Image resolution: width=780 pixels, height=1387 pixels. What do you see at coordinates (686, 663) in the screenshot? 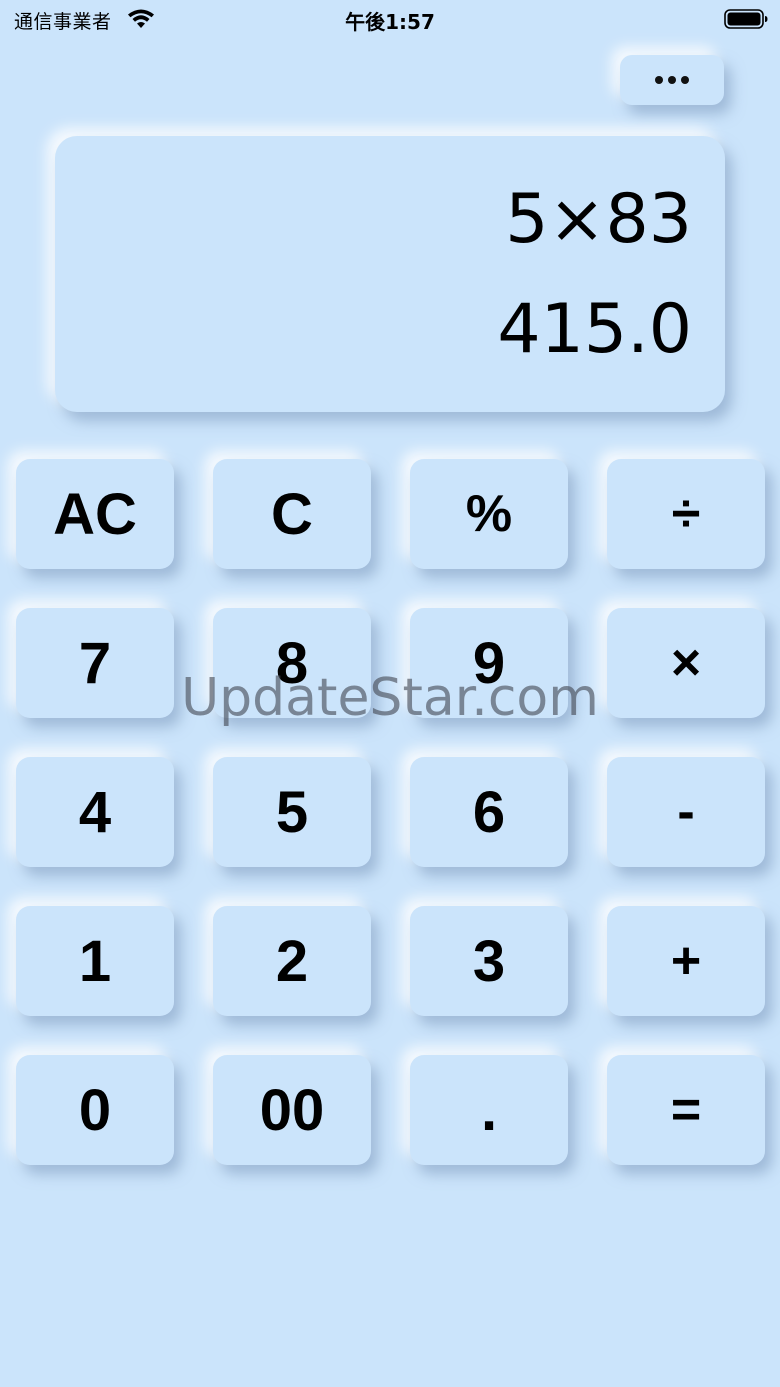
I see `key-multiply: ×` at bounding box center [686, 663].